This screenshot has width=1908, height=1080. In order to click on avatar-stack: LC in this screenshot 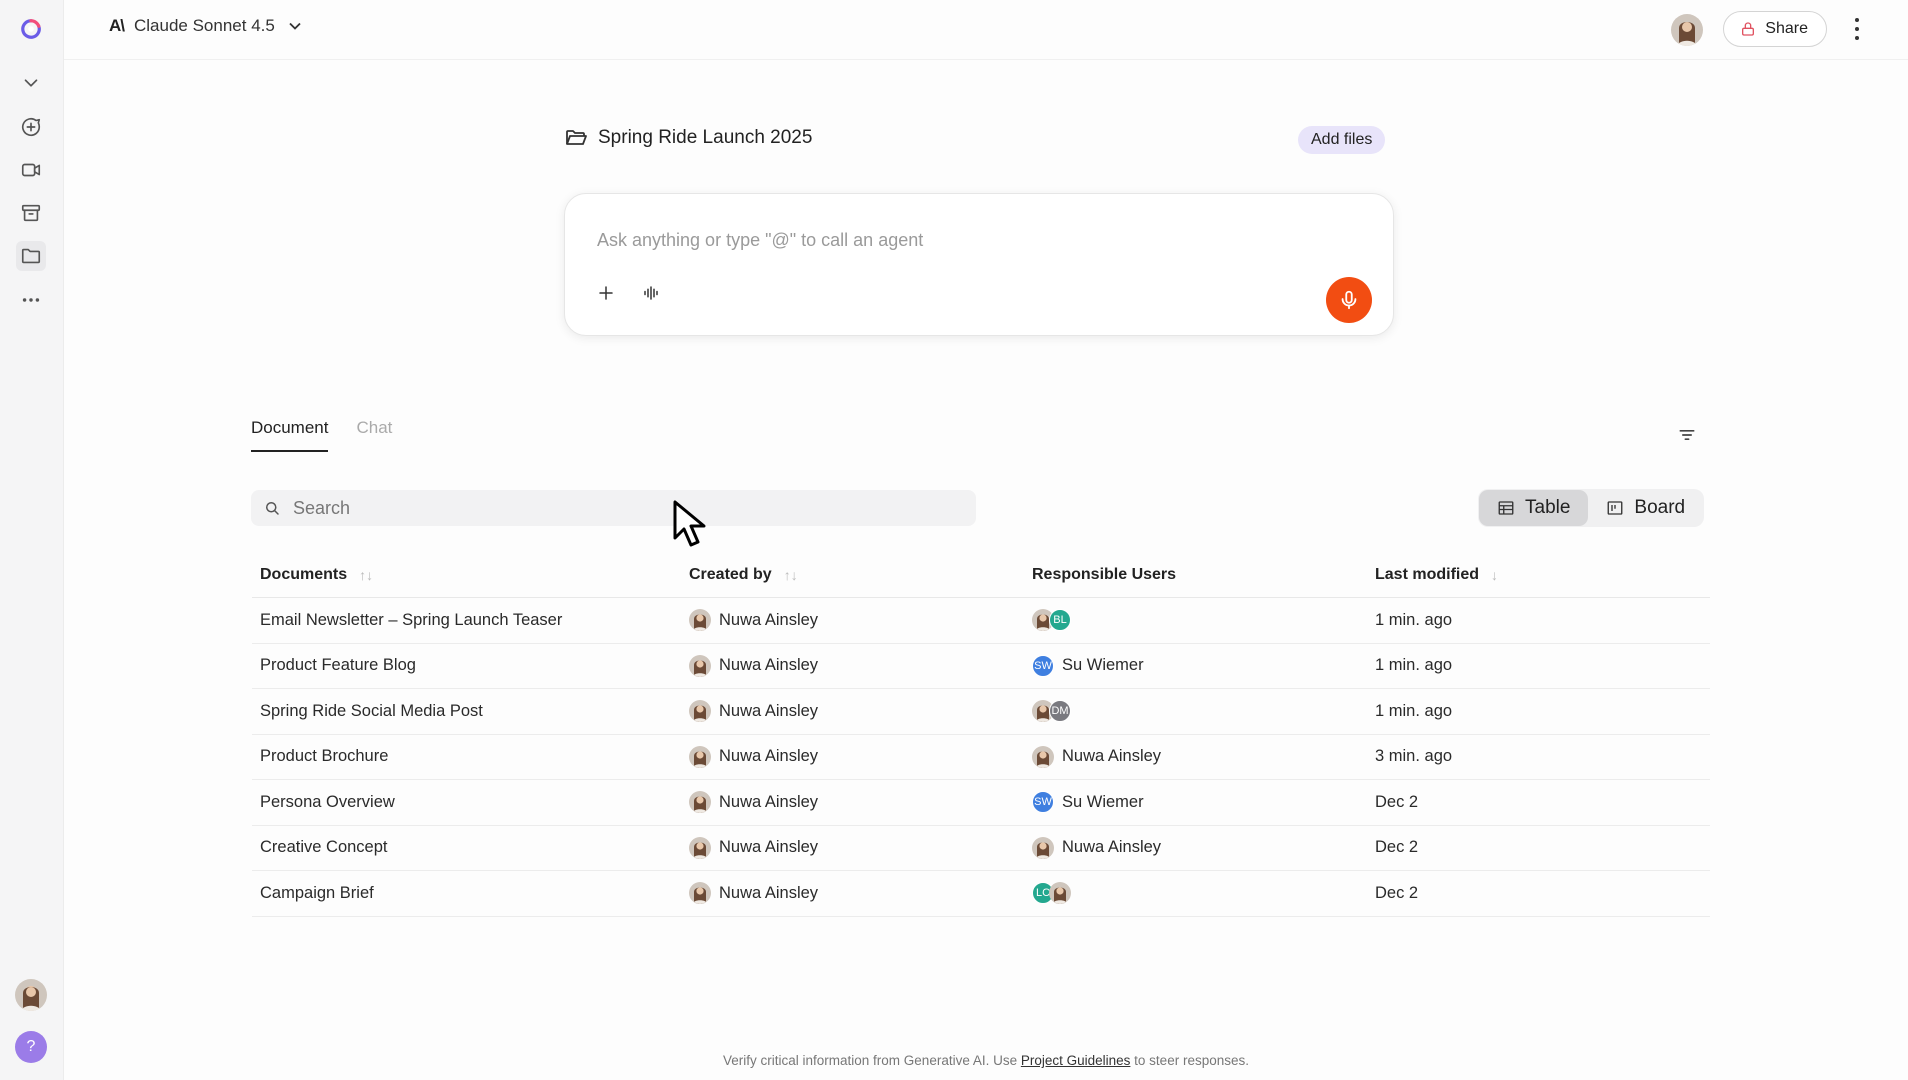, I will do `click(1051, 893)`.